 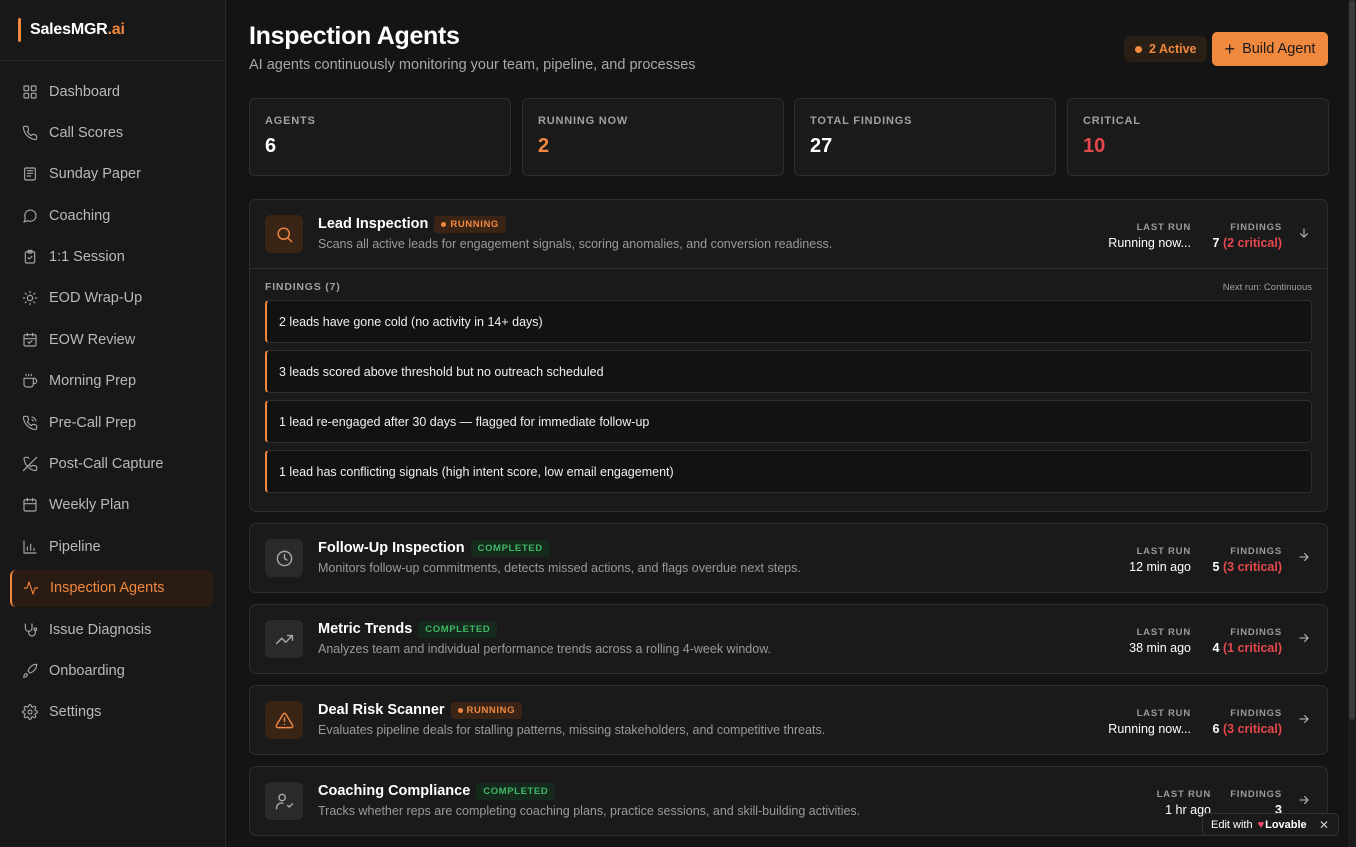 What do you see at coordinates (75, 712) in the screenshot?
I see `sidebar-item-label: Settings` at bounding box center [75, 712].